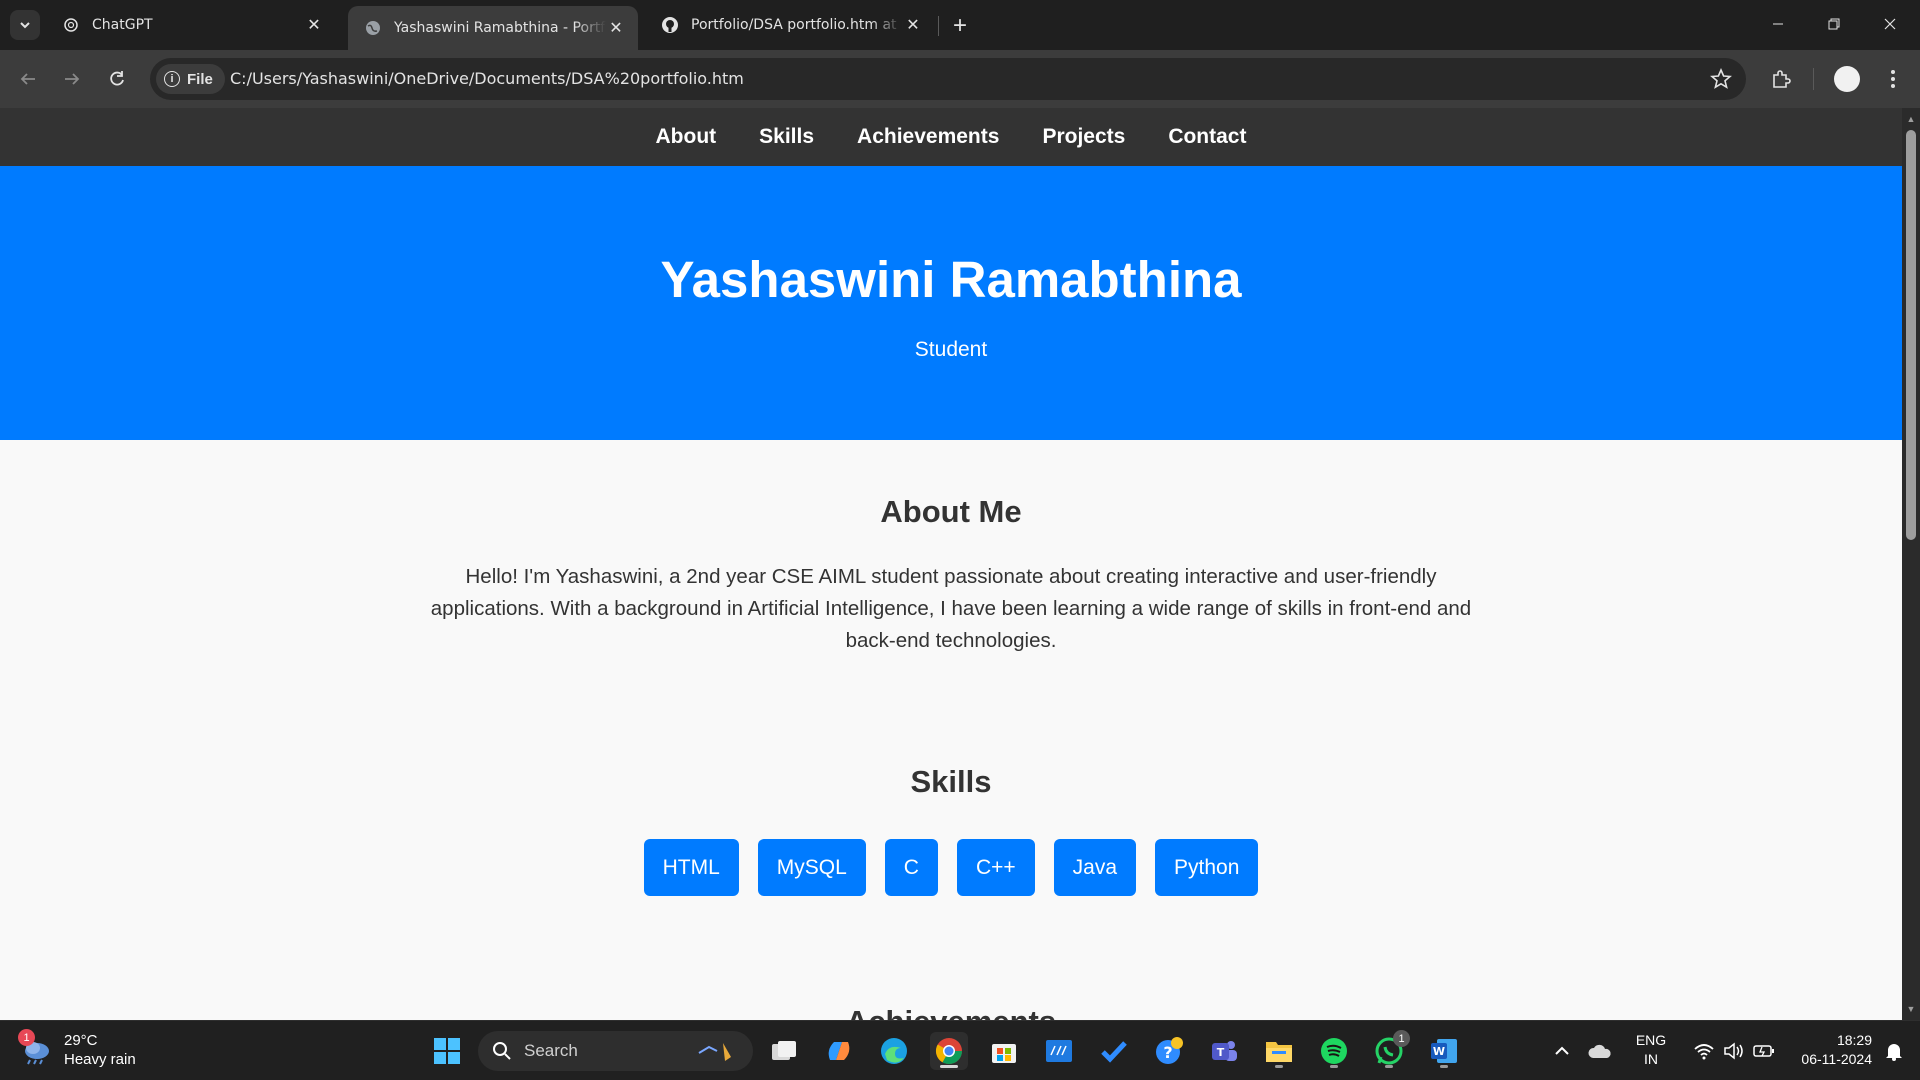 The width and height of the screenshot is (1920, 1080). I want to click on taskbar-app-store, so click(1004, 1051).